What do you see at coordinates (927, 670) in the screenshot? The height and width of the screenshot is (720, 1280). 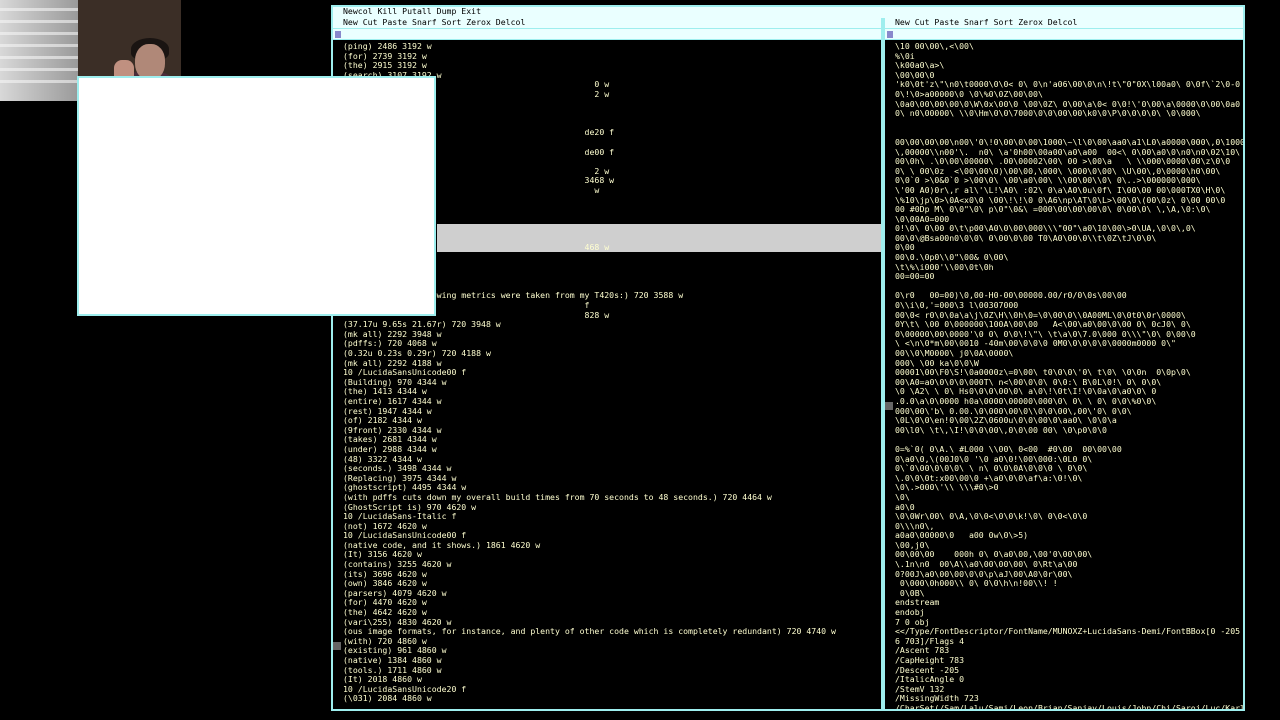 I see `text-line: /Descent -205` at bounding box center [927, 670].